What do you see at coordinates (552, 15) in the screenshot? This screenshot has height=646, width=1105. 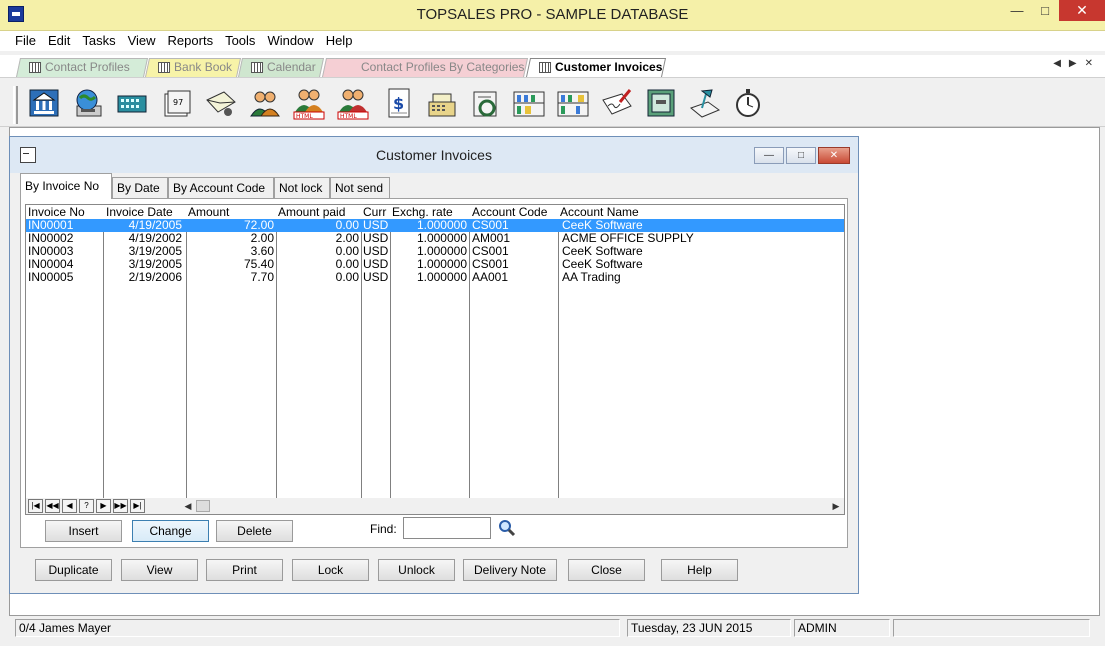 I see `title-bar: TOPSALES PRO - SAMPLE DATABASE — □ ✕` at bounding box center [552, 15].